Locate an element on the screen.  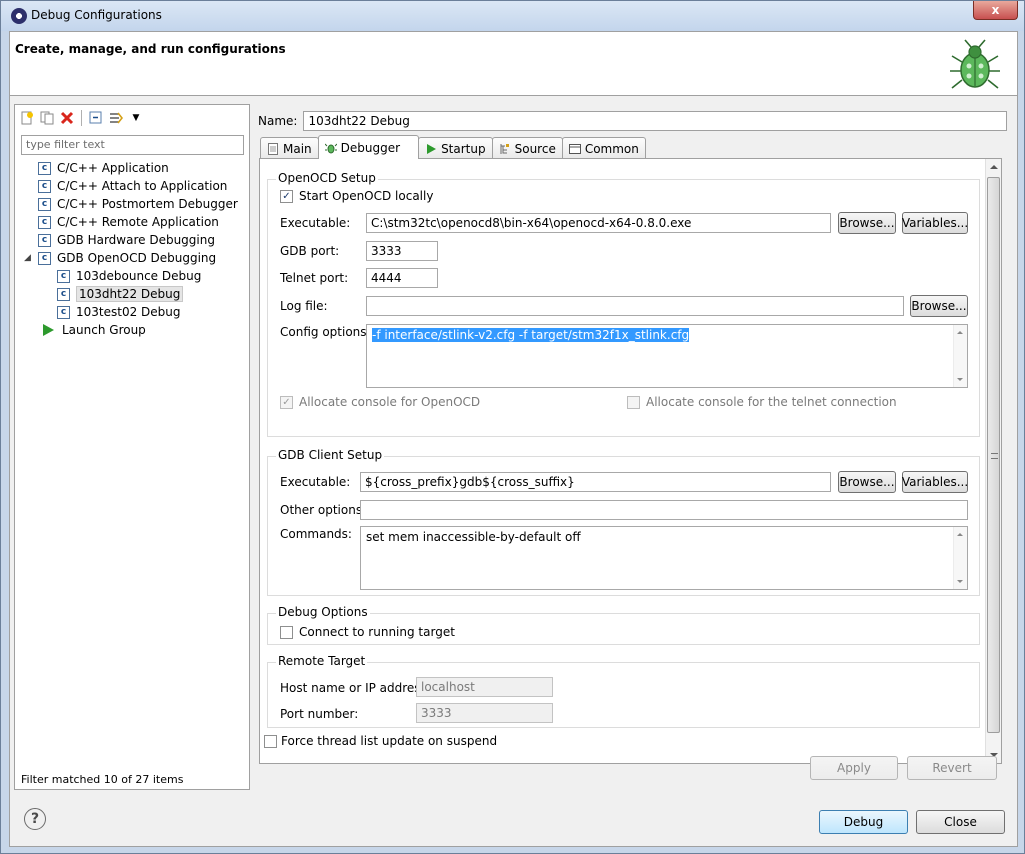
force-thread-update-label: Force thread list update on suspend is located at coordinates (389, 741).